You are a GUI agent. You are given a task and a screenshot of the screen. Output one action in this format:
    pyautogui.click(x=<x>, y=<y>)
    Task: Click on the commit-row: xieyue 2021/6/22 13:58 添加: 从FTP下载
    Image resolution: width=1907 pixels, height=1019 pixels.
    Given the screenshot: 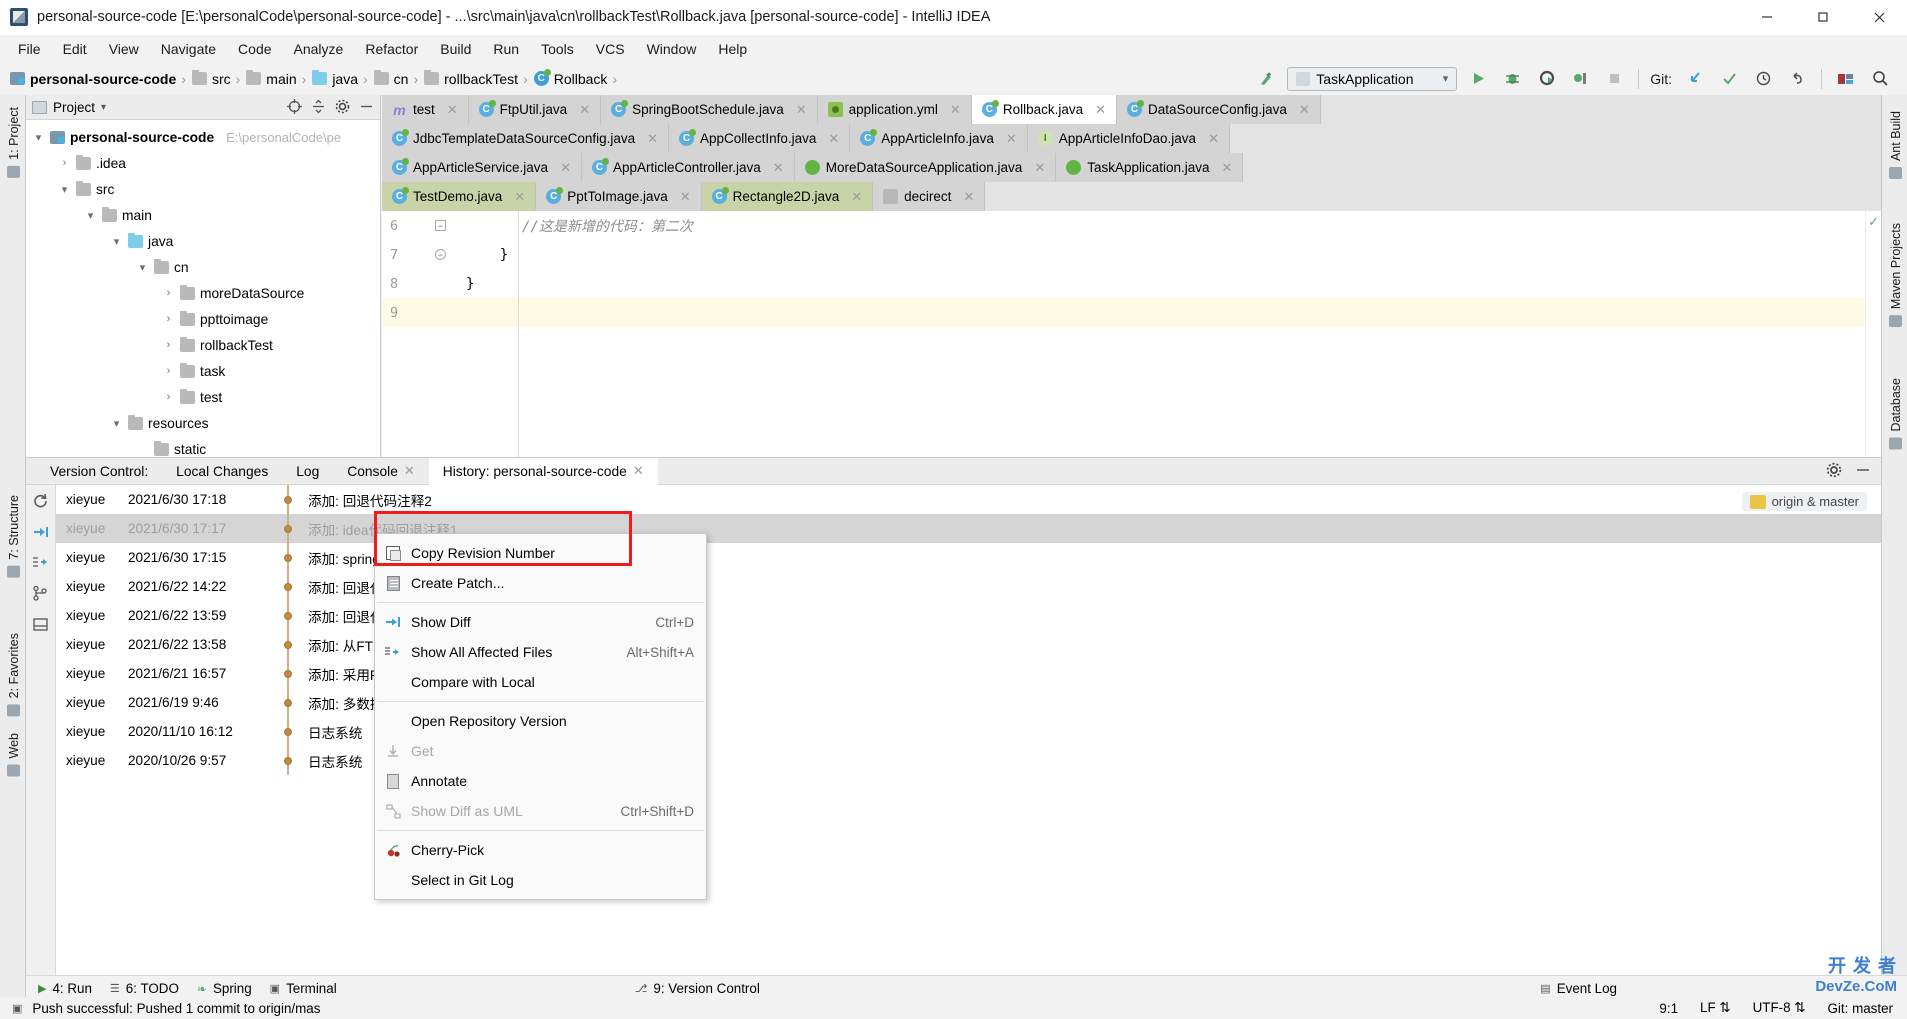 What is the action you would take?
    pyautogui.click(x=968, y=644)
    